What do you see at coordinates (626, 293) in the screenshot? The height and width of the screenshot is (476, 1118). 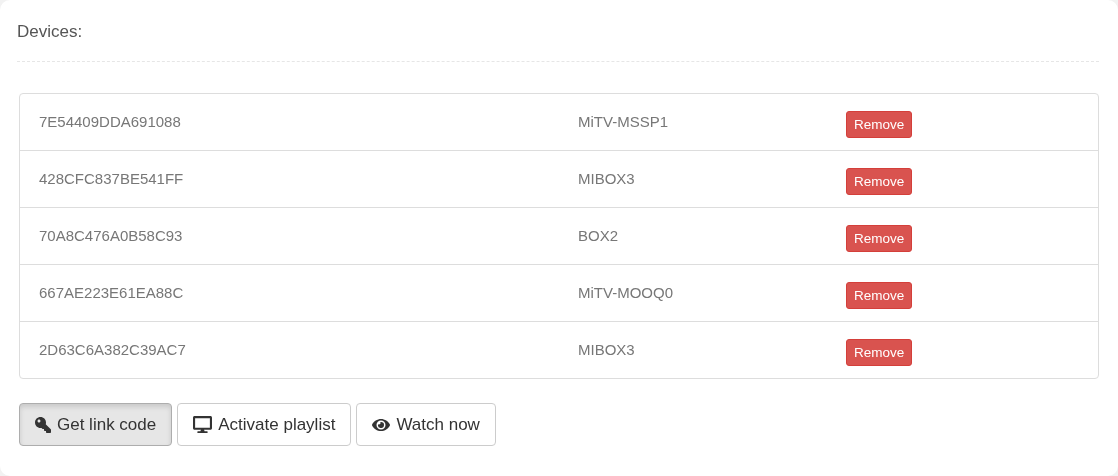 I see `device-model: MiTV-MOOQ0` at bounding box center [626, 293].